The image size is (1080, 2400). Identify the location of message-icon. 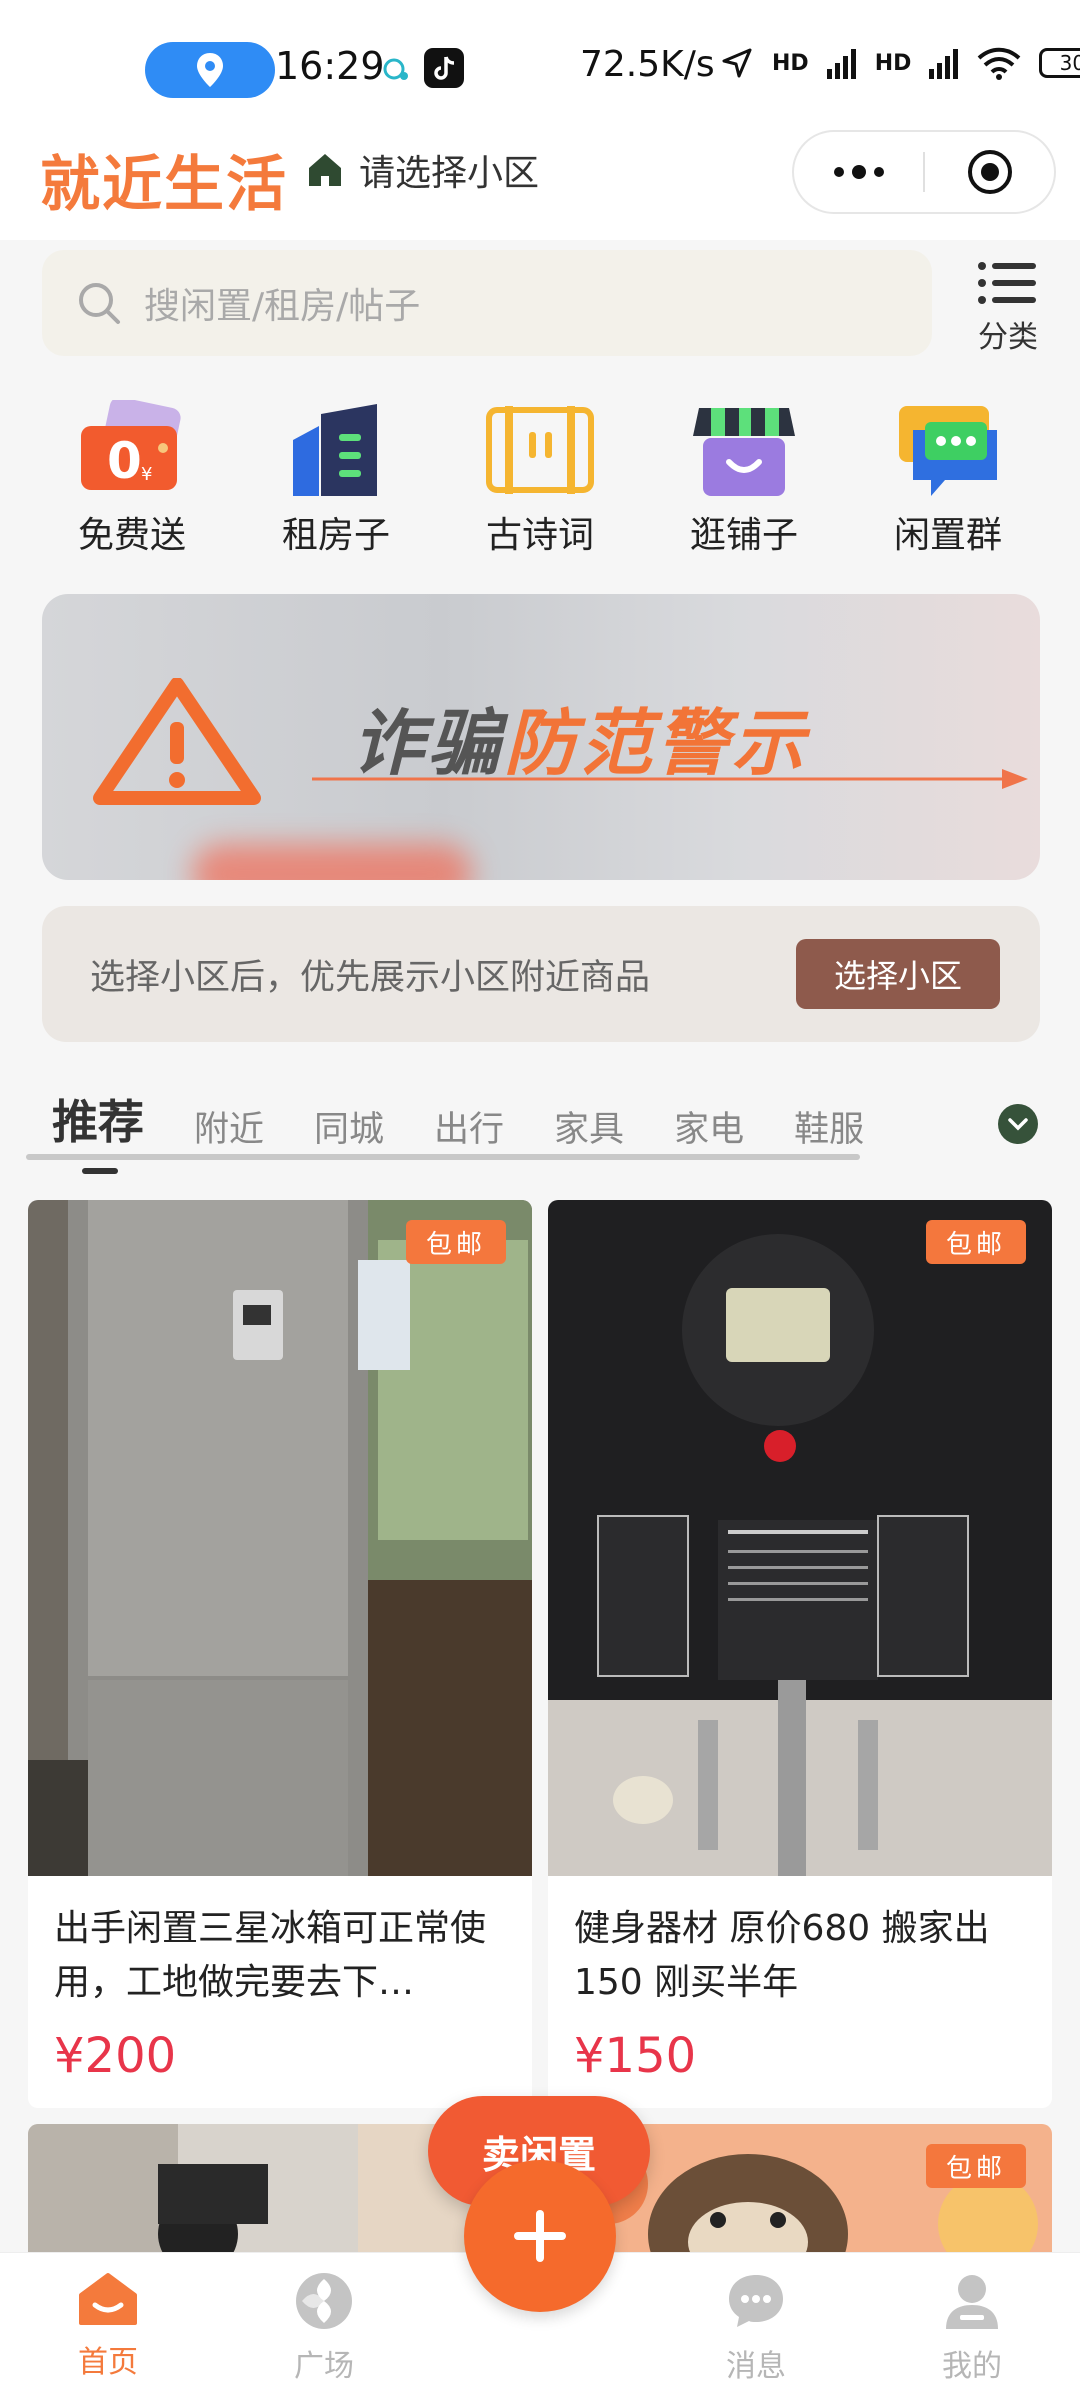
(756, 2301).